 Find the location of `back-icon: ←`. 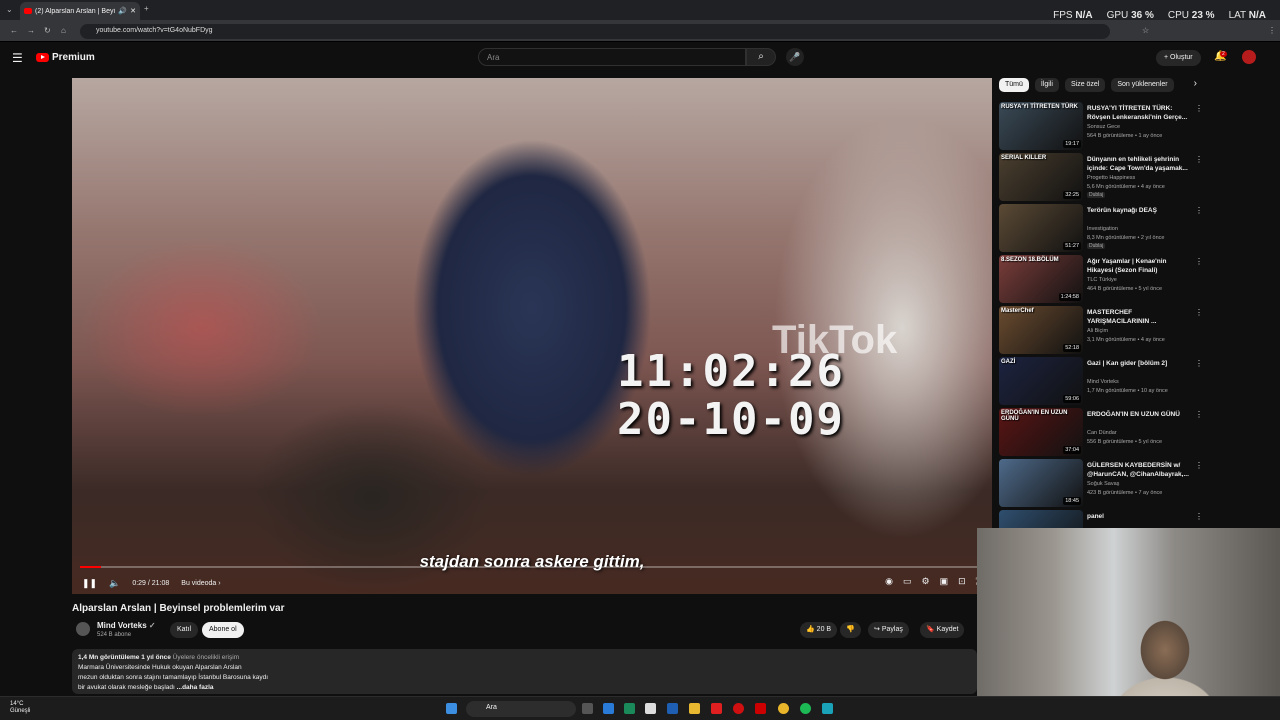

back-icon: ← is located at coordinates (14, 30).